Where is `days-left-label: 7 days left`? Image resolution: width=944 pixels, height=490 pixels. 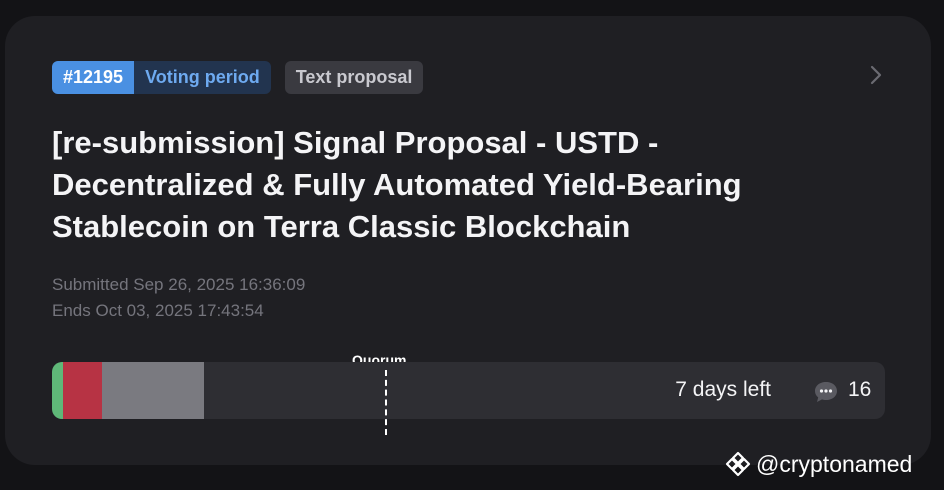 days-left-label: 7 days left is located at coordinates (723, 389).